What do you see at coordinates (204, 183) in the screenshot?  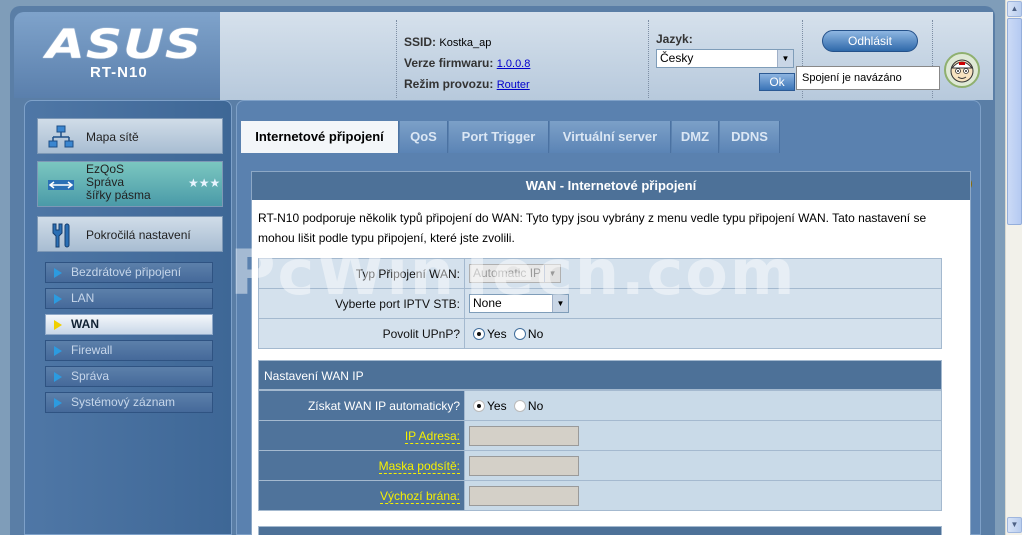 I see `stars-icon: ★★★` at bounding box center [204, 183].